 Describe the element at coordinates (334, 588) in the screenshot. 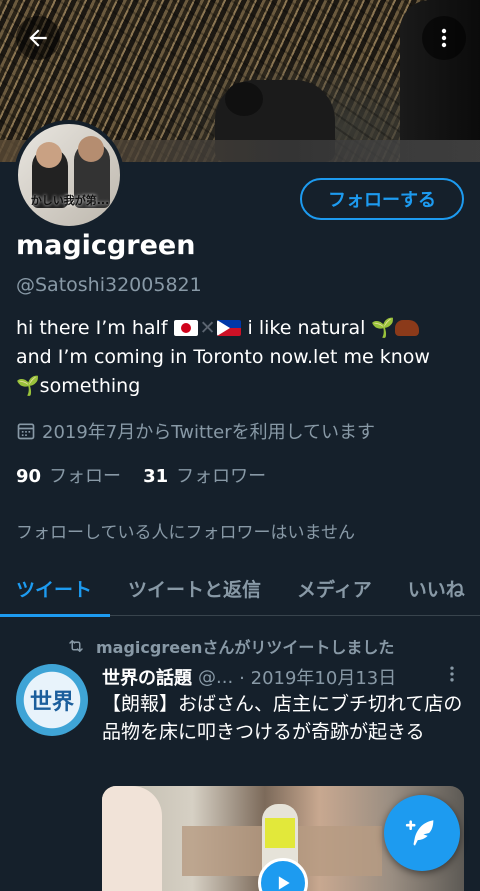

I see `tab-media: メディア` at that location.